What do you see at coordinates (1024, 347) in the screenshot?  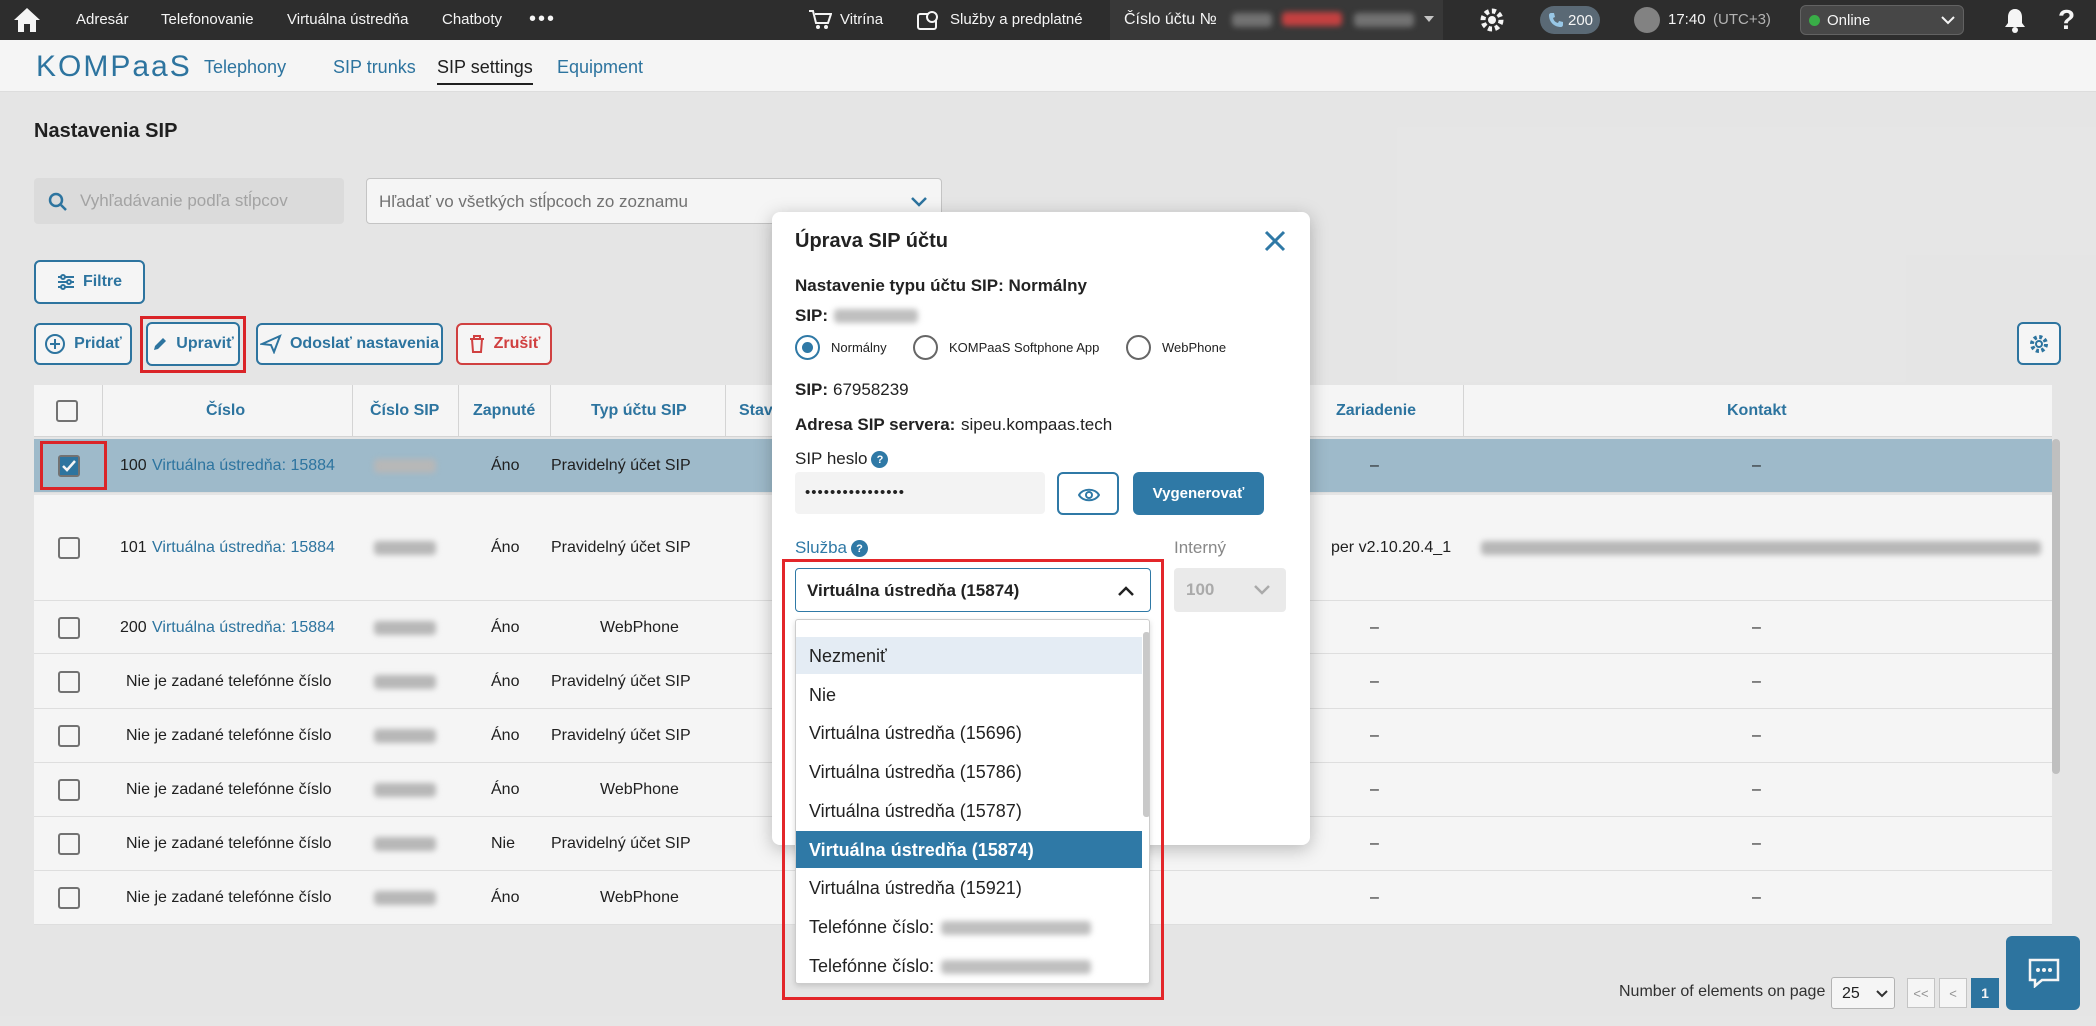 I see `radio-softphone-app-label: KOMPaaS Softphone App` at bounding box center [1024, 347].